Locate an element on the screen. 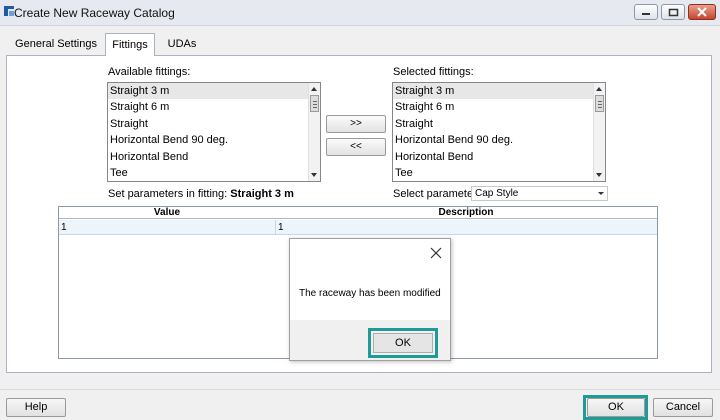 The width and height of the screenshot is (720, 420). add-fitting-button: >> is located at coordinates (356, 124).